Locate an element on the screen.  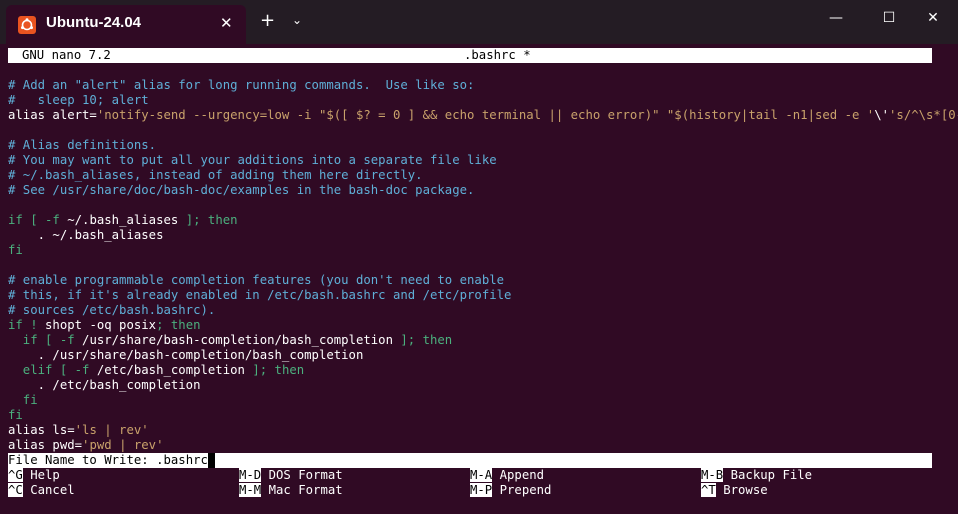
code-token: 's/^\s*[0-9 is located at coordinates (923, 115).